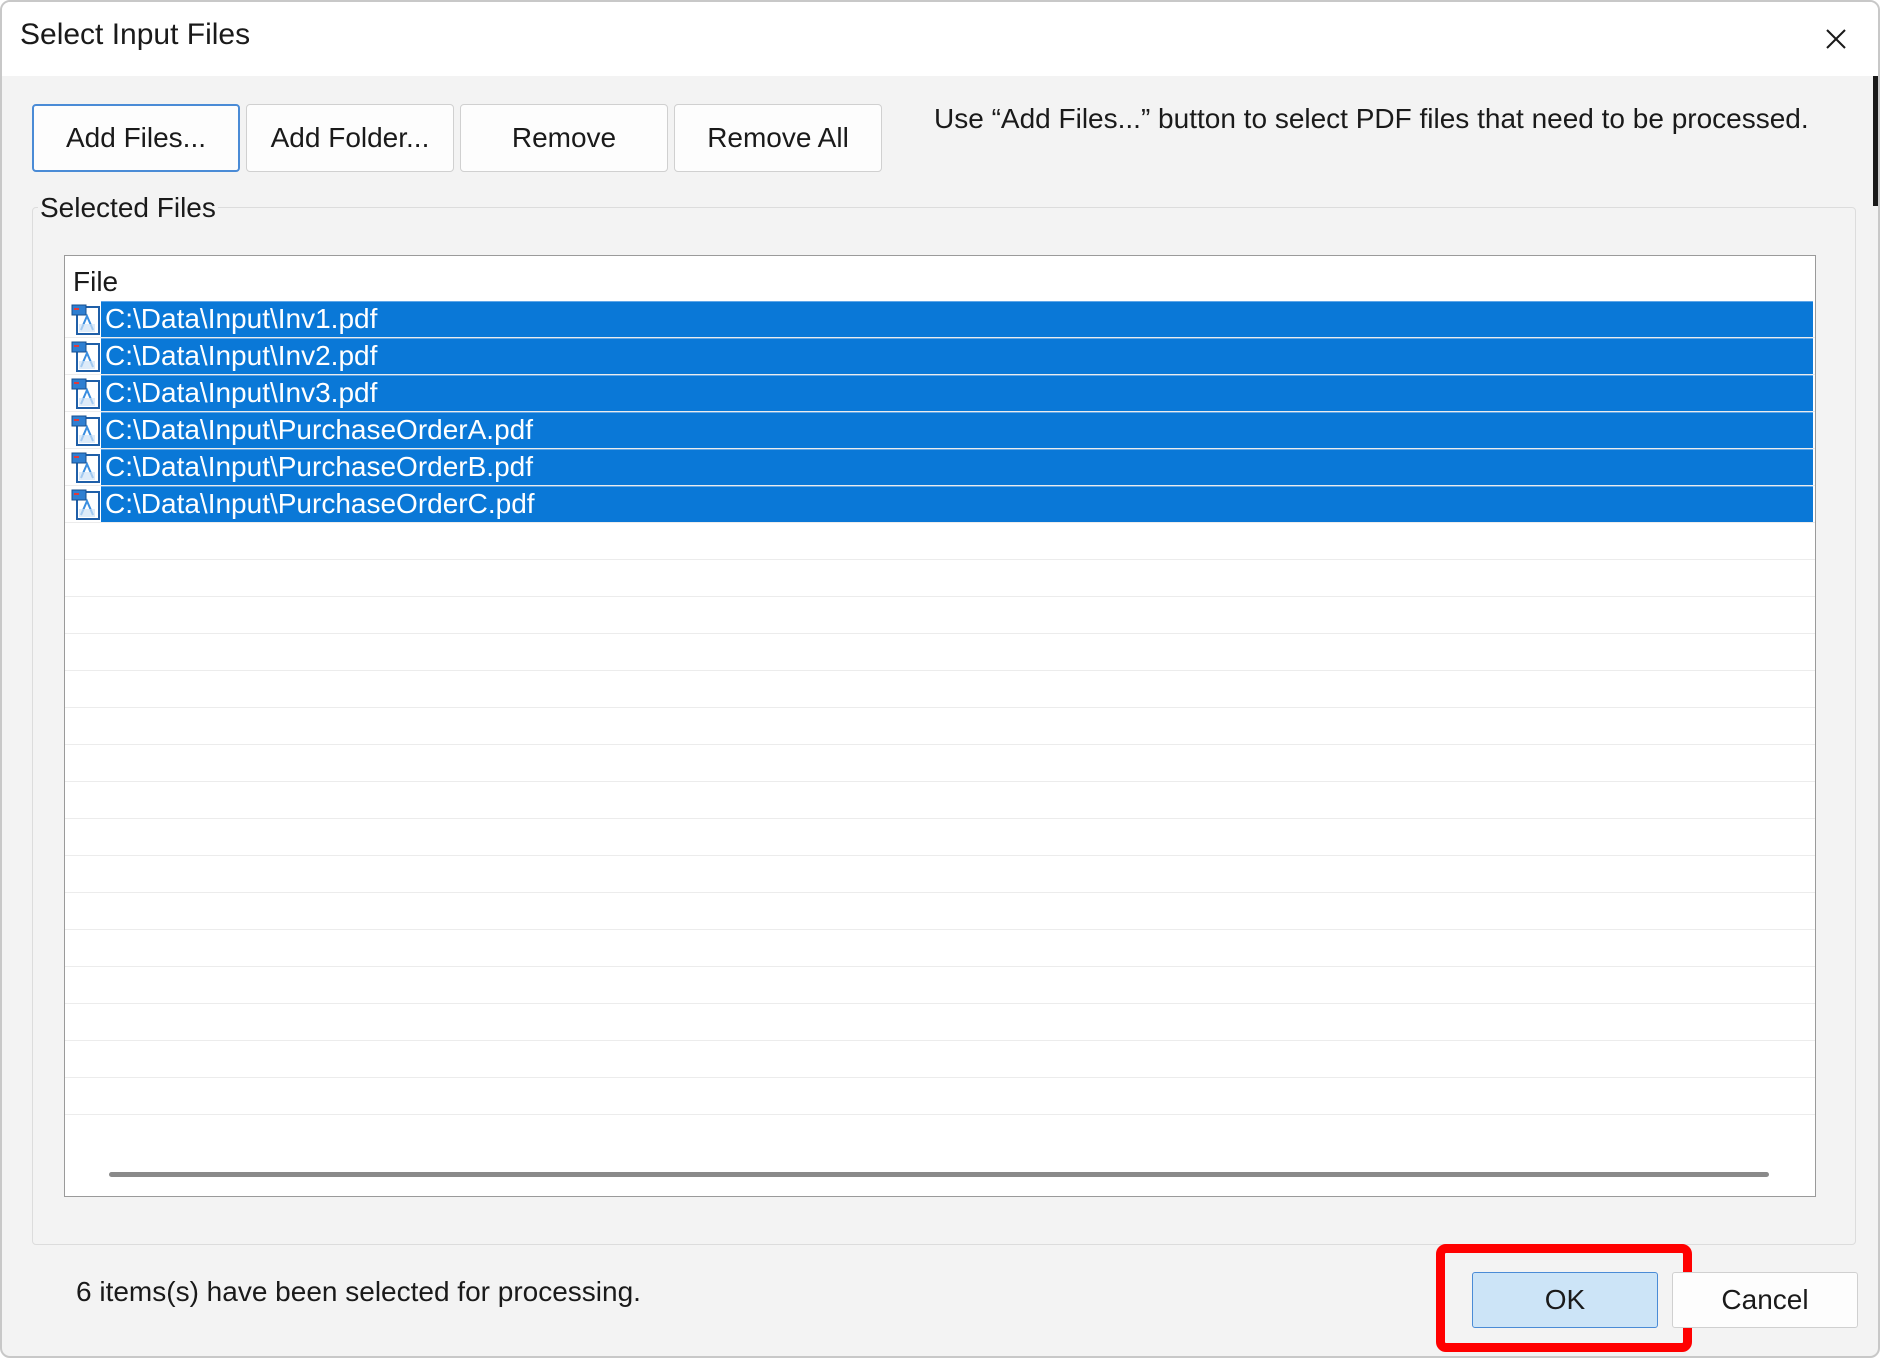 This screenshot has height=1362, width=1885. What do you see at coordinates (939, 1174) in the screenshot?
I see `horizontal-scrollbar` at bounding box center [939, 1174].